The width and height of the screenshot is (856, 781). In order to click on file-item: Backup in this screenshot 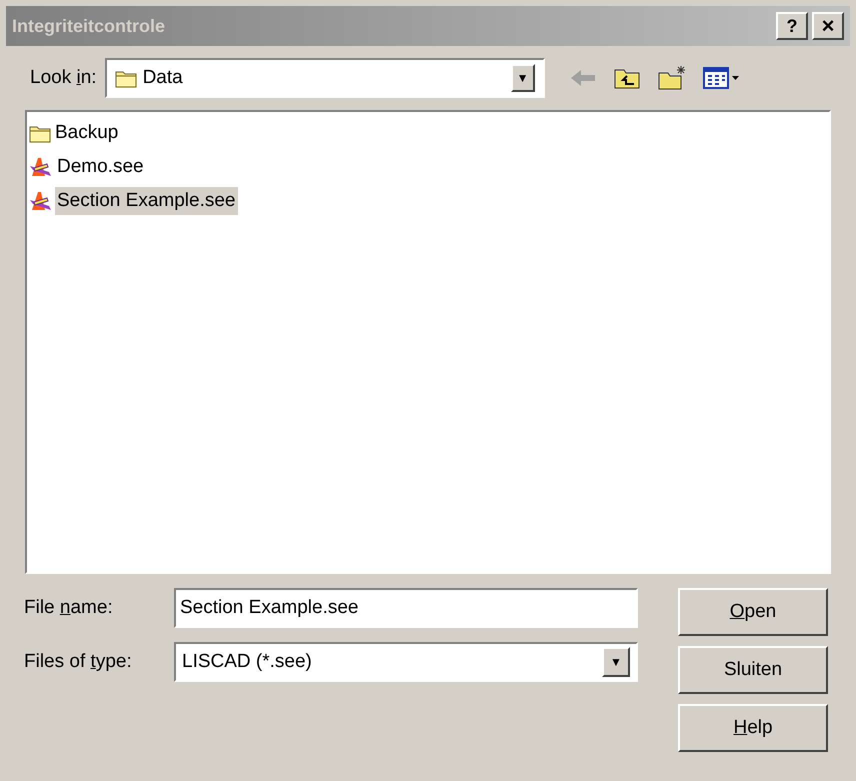, I will do `click(86, 133)`.